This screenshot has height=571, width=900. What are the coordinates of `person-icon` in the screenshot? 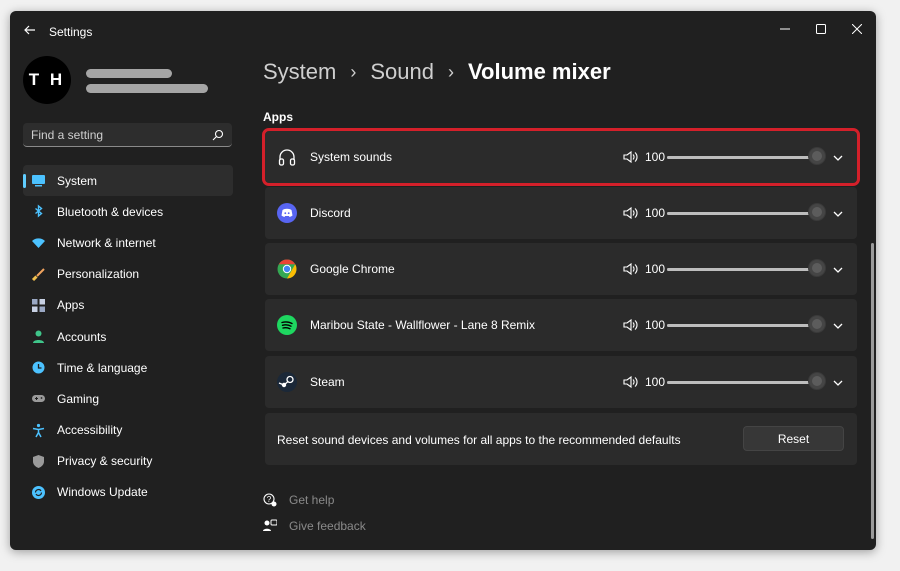 It's located at (38, 336).